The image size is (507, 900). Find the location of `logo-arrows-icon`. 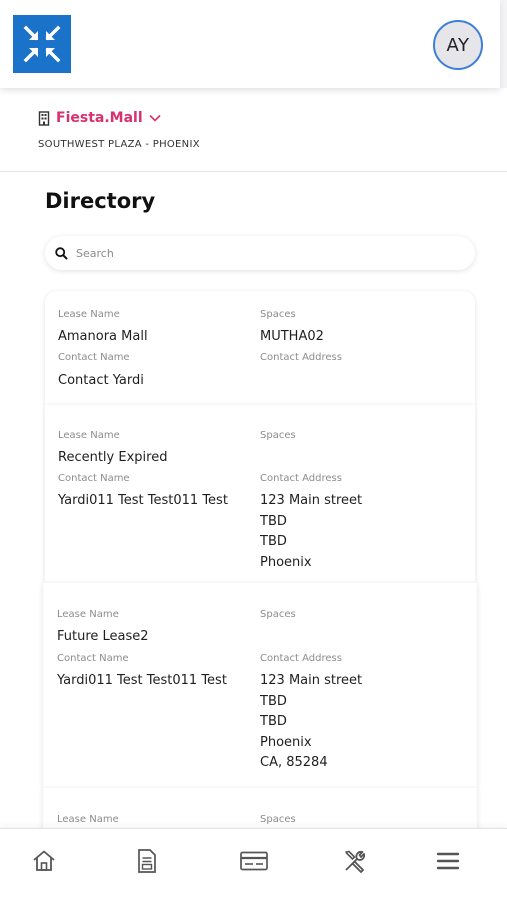

logo-arrows-icon is located at coordinates (42, 44).